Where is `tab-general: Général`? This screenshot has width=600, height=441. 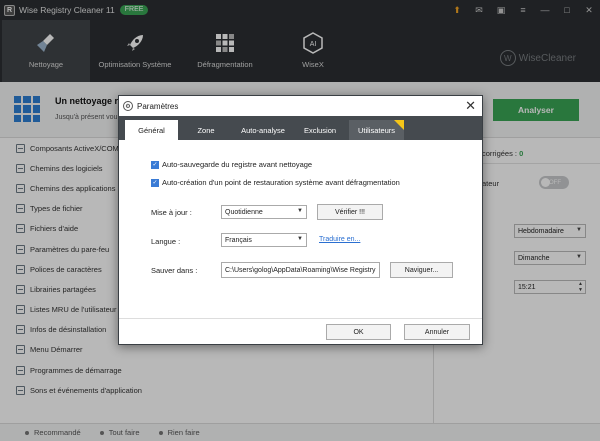
tab-general: Général is located at coordinates (151, 130).